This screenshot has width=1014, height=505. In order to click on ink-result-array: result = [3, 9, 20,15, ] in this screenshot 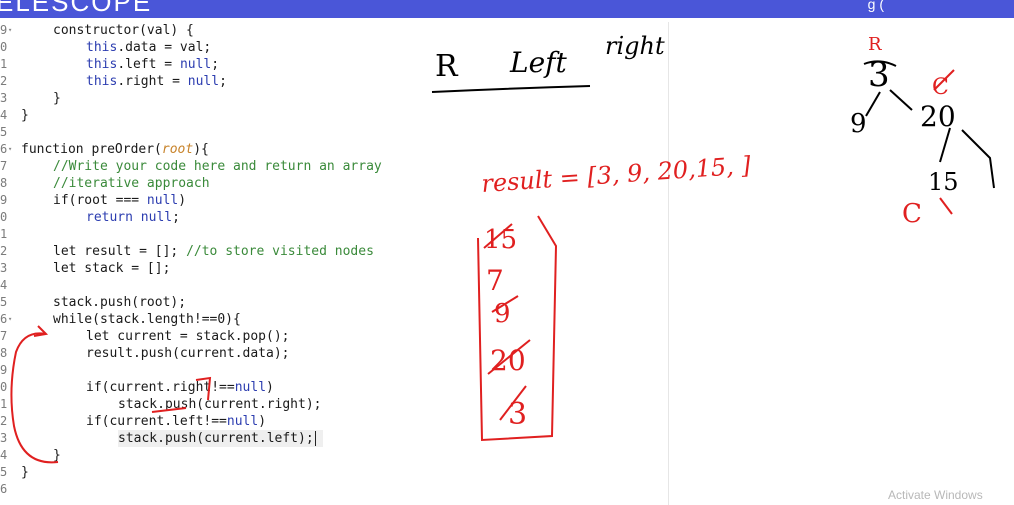, I will do `click(616, 174)`.